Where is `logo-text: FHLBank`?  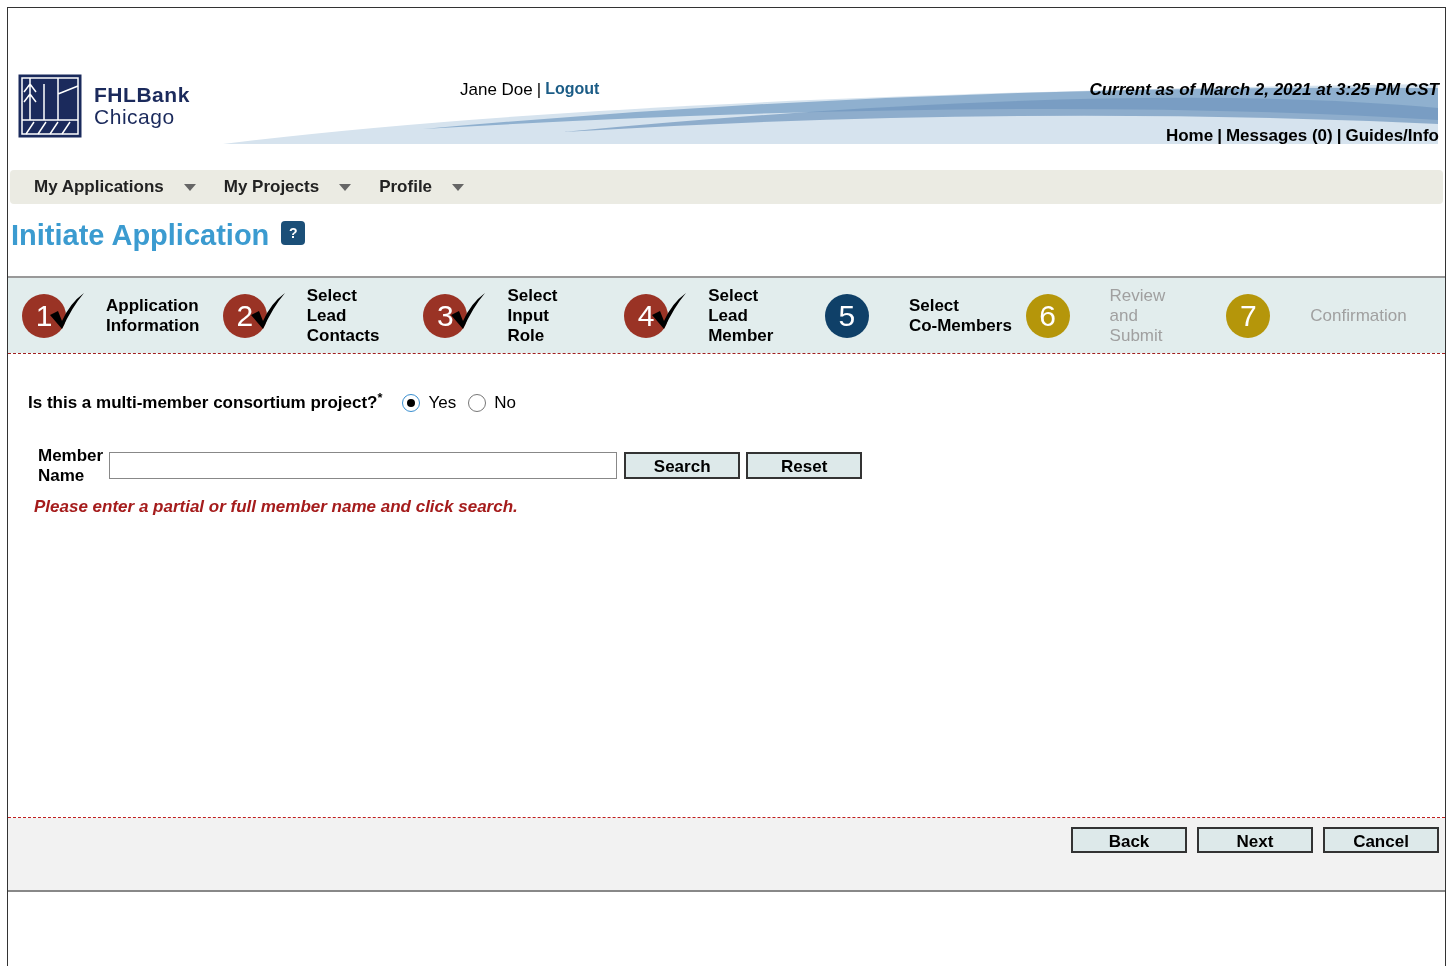 logo-text: FHLBank is located at coordinates (142, 95).